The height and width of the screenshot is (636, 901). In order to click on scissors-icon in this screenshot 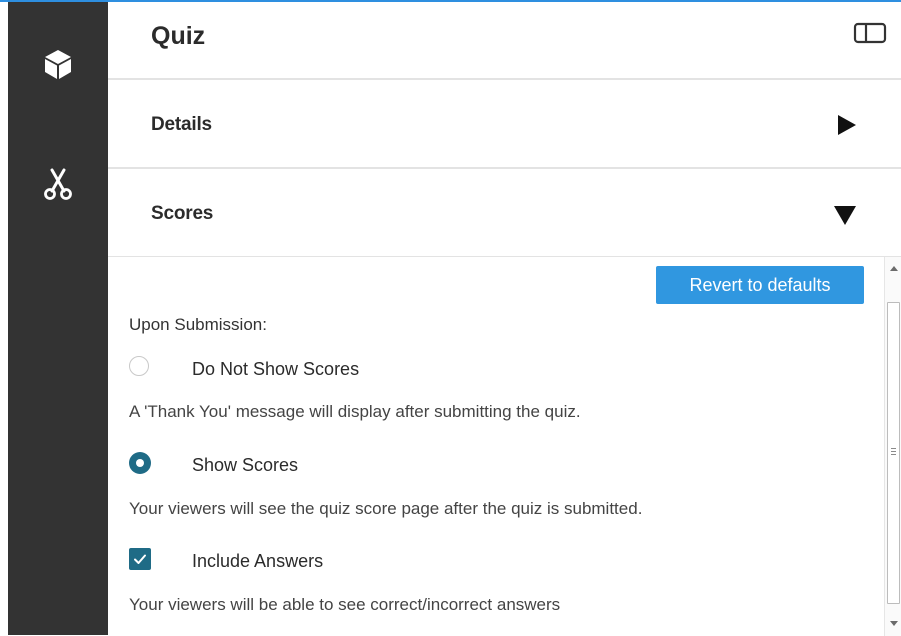, I will do `click(58, 184)`.